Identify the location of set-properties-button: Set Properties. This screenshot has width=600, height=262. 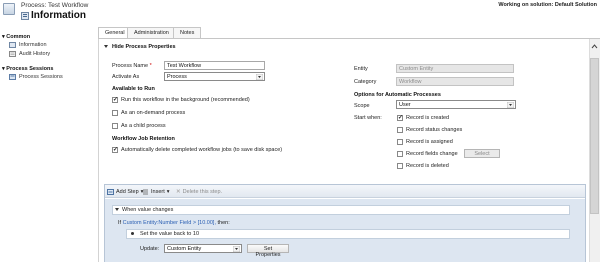
(268, 251).